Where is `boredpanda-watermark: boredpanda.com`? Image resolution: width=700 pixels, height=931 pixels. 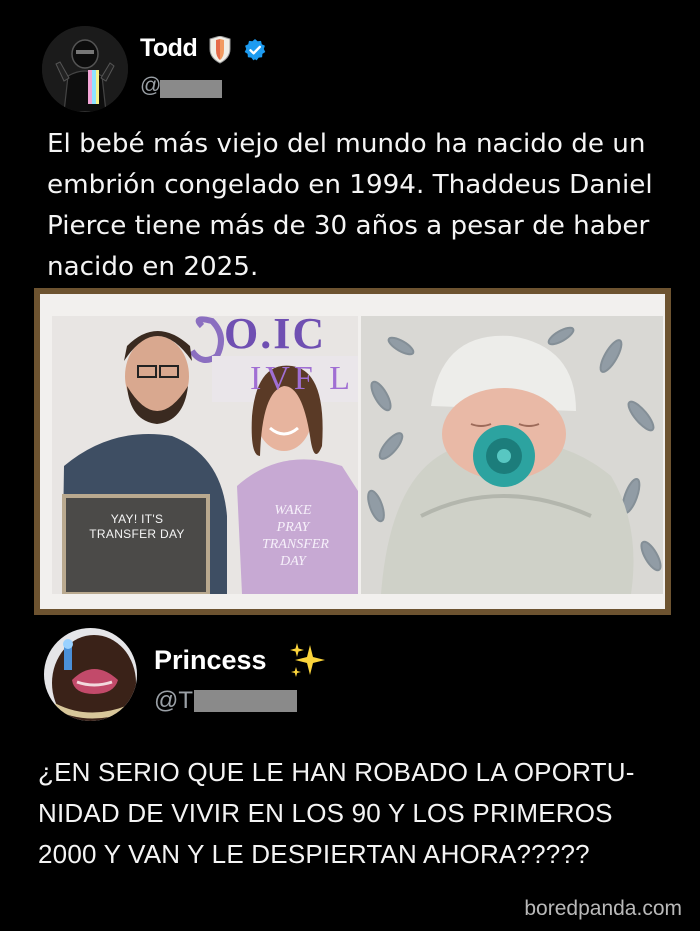
boredpanda-watermark: boredpanda.com is located at coordinates (603, 908).